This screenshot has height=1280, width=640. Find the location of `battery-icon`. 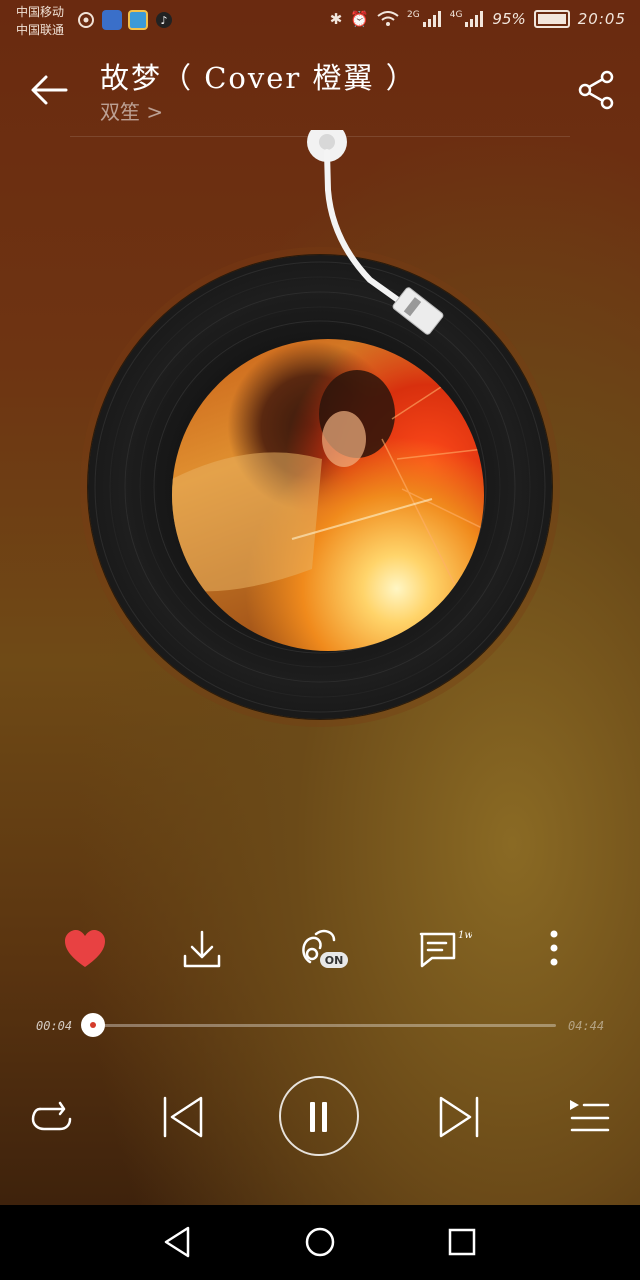

battery-icon is located at coordinates (551, 19).